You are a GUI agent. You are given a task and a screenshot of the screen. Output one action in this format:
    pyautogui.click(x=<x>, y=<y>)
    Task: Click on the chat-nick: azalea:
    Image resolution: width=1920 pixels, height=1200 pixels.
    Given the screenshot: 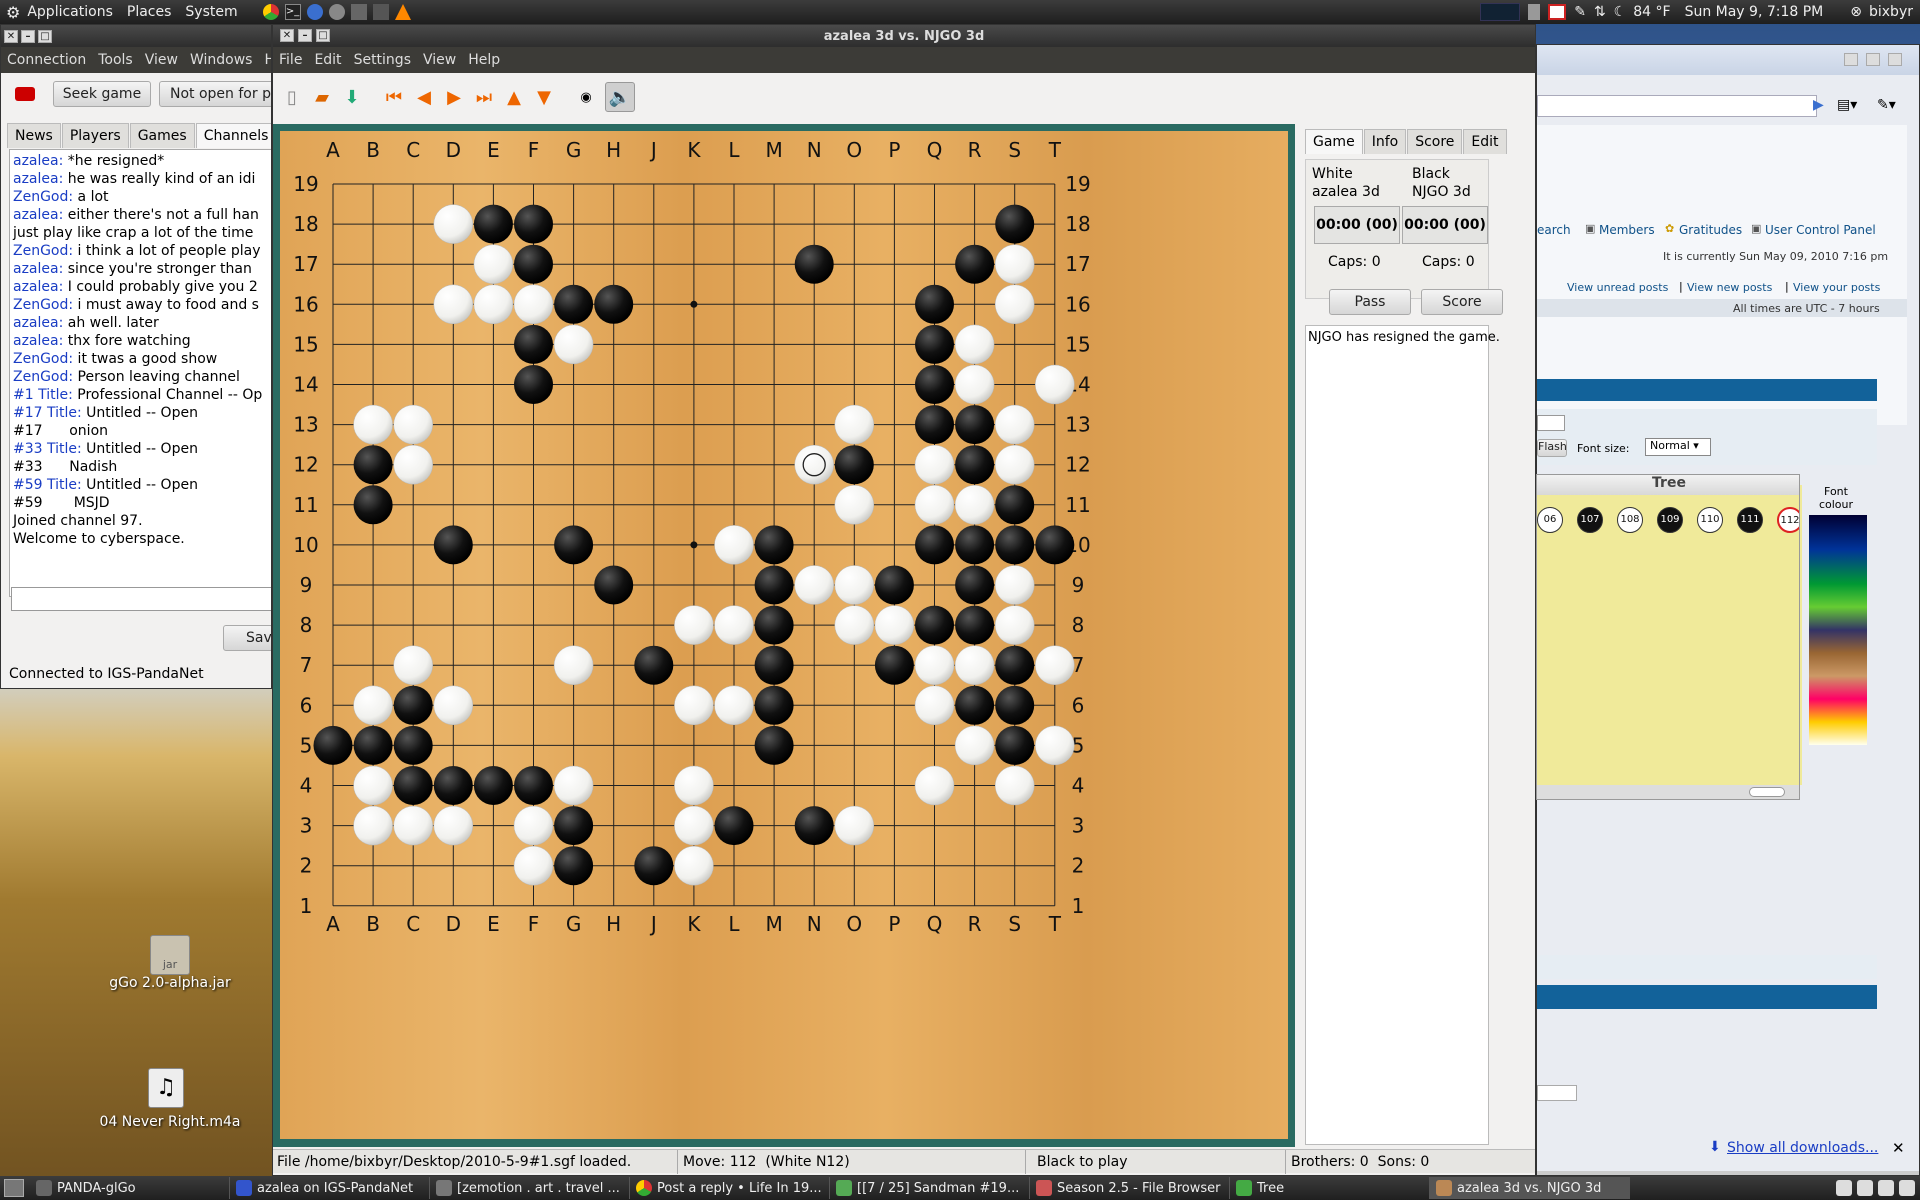 What is the action you would take?
    pyautogui.click(x=38, y=287)
    